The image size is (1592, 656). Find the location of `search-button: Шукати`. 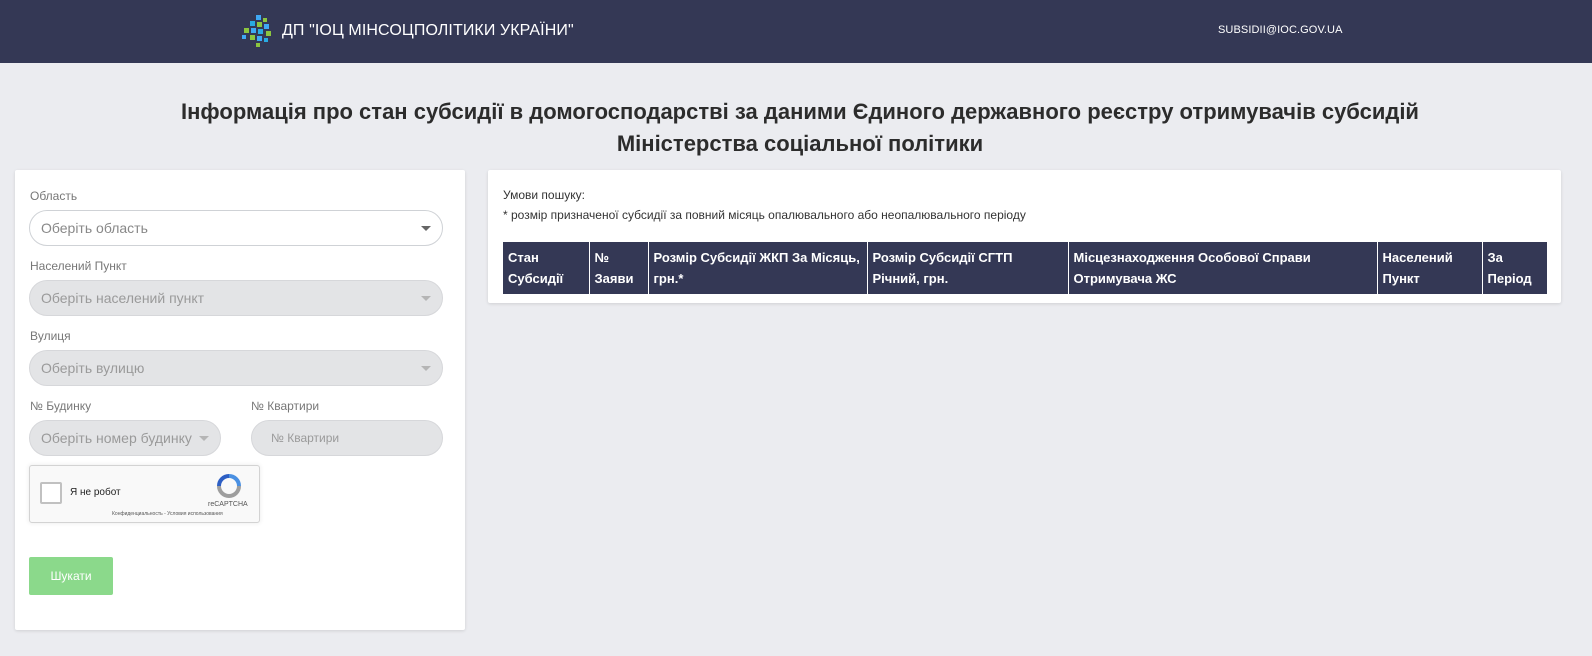

search-button: Шукати is located at coordinates (71, 576).